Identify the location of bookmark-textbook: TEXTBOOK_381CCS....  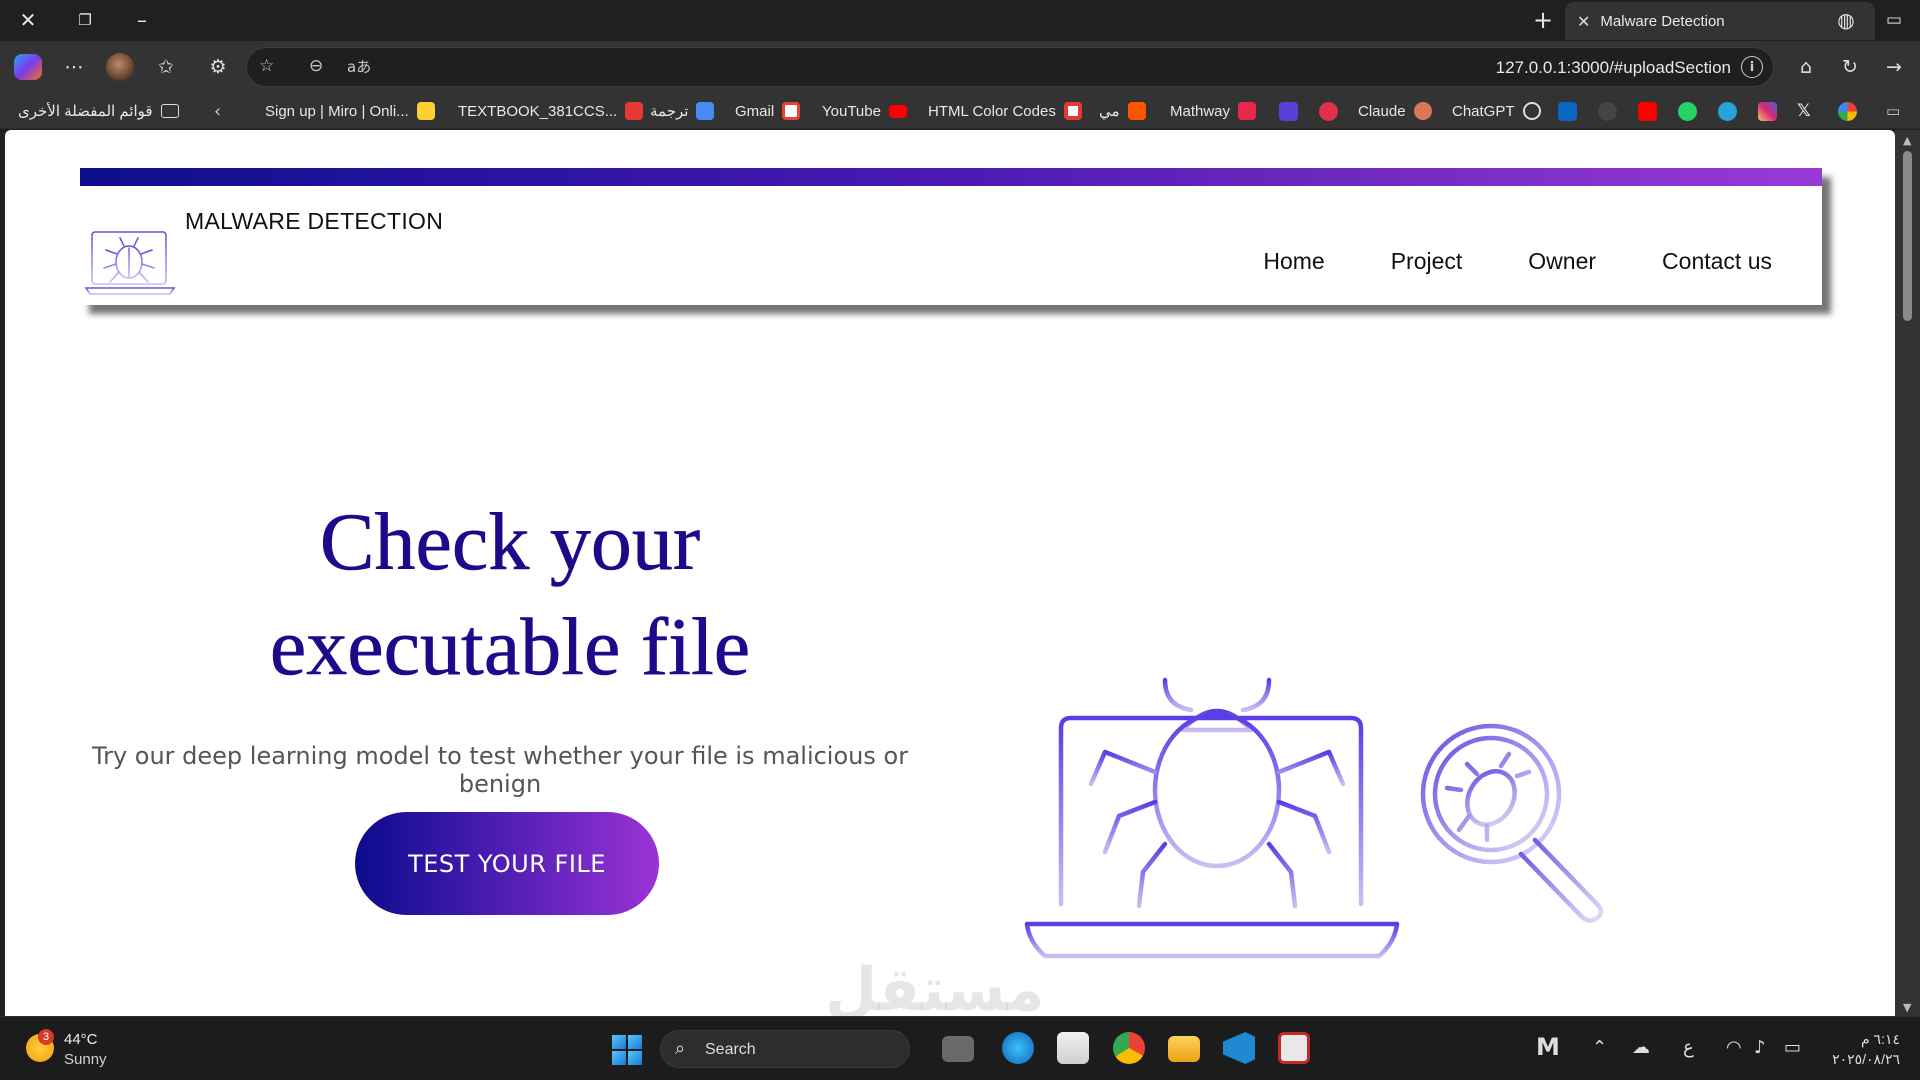
(551, 111).